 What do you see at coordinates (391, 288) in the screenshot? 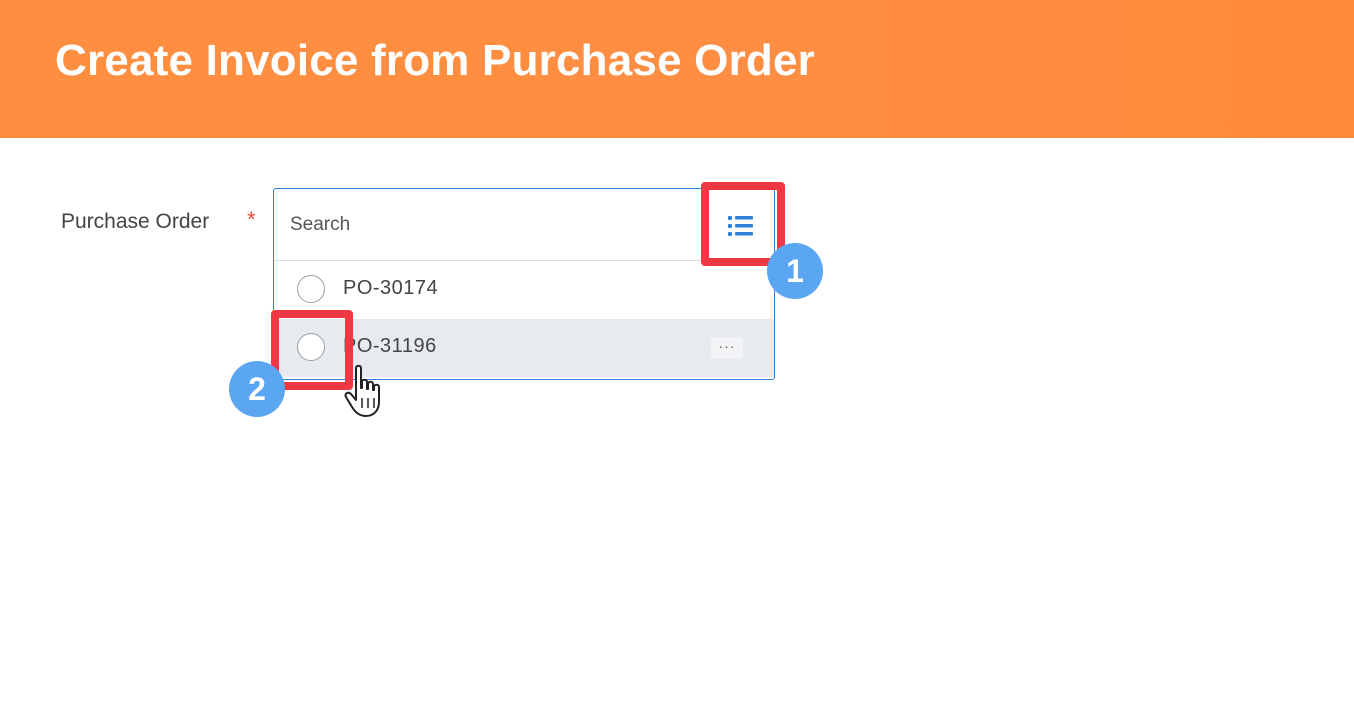
I see `option-label: PO-30174` at bounding box center [391, 288].